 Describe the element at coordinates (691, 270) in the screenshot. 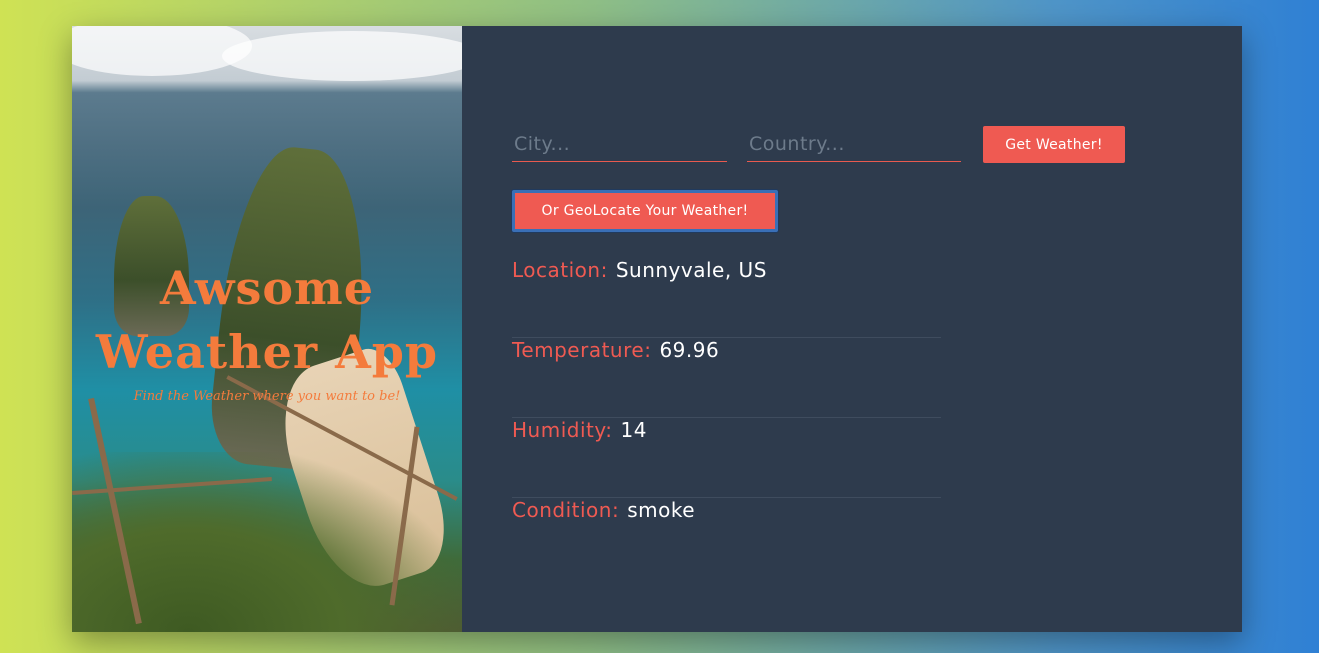

I see `location-value: Sunnyvale, US` at that location.